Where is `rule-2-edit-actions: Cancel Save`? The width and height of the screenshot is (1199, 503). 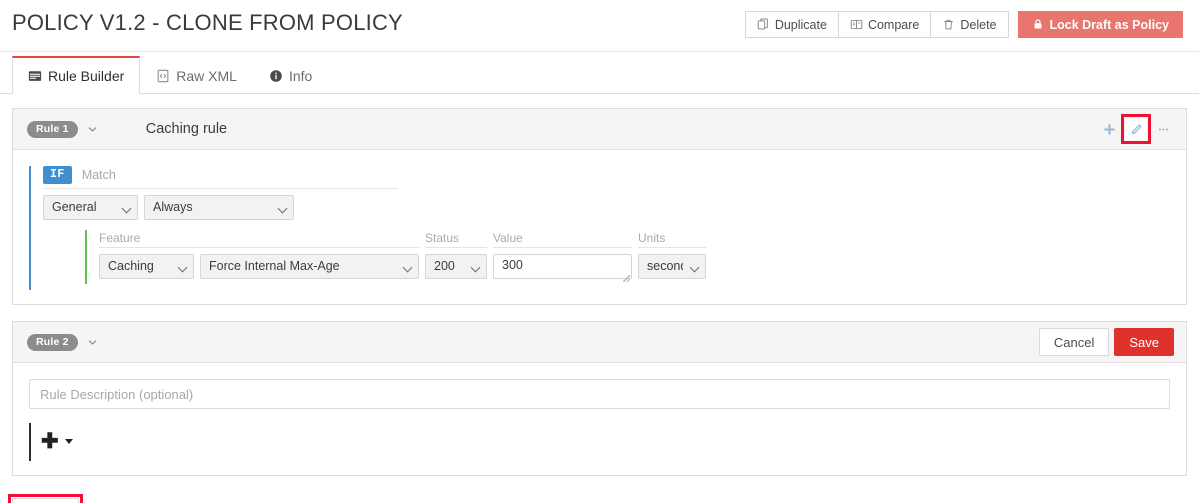
rule-2-edit-actions: Cancel Save is located at coordinates (1106, 342).